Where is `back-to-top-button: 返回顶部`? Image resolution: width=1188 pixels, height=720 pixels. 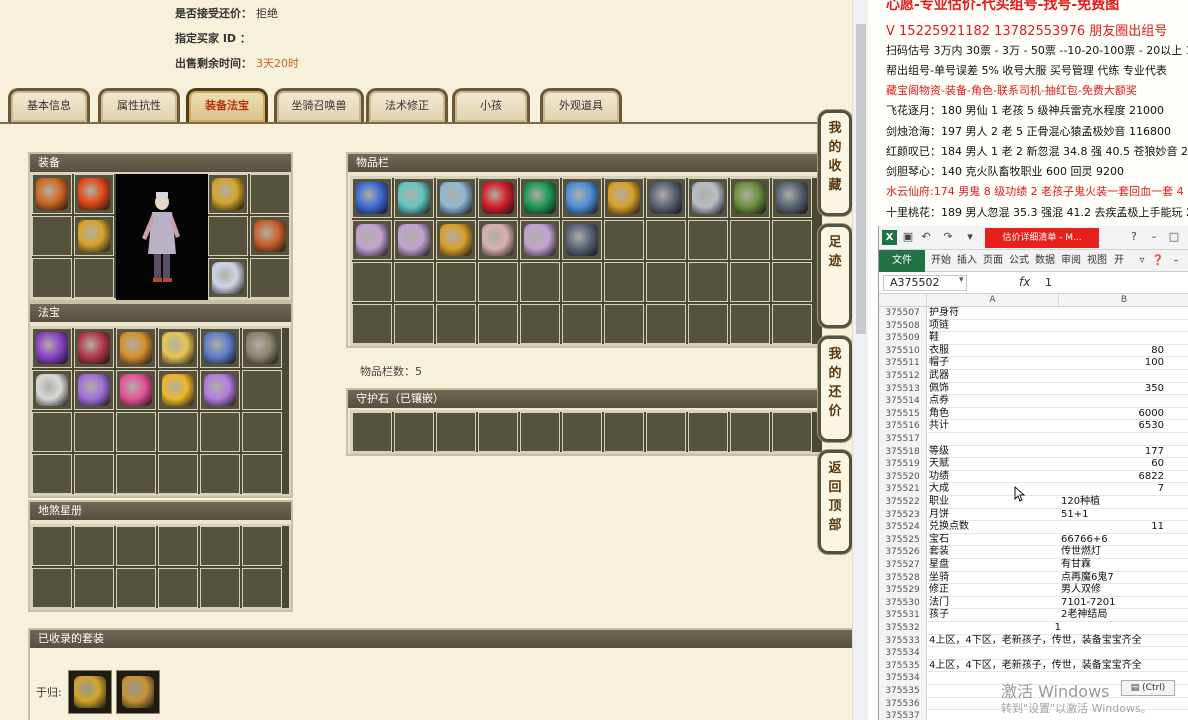 back-to-top-button: 返回顶部 is located at coordinates (835, 502).